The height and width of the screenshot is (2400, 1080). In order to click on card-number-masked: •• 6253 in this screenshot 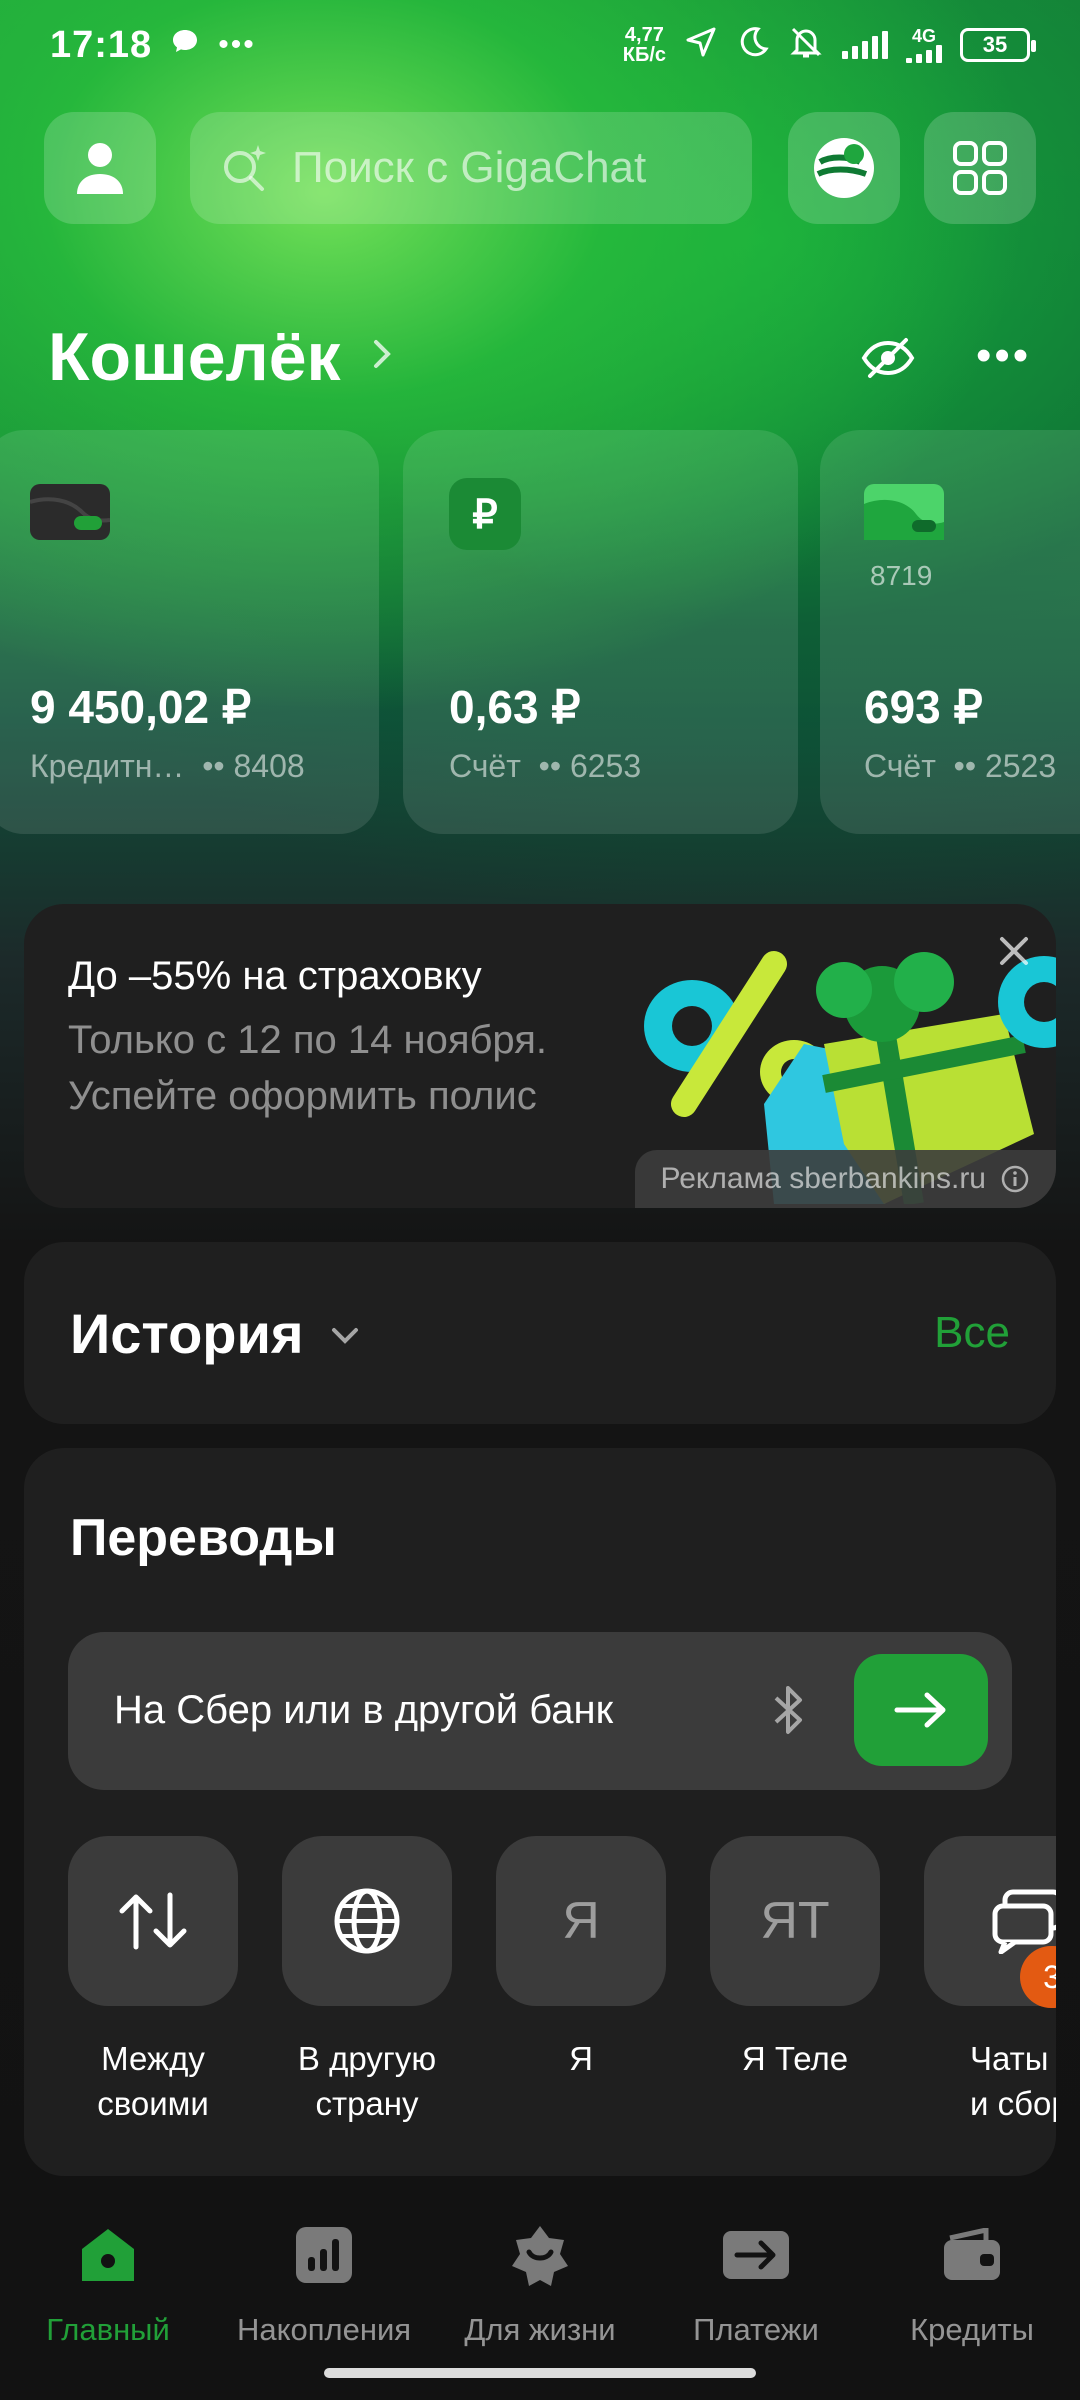, I will do `click(590, 766)`.